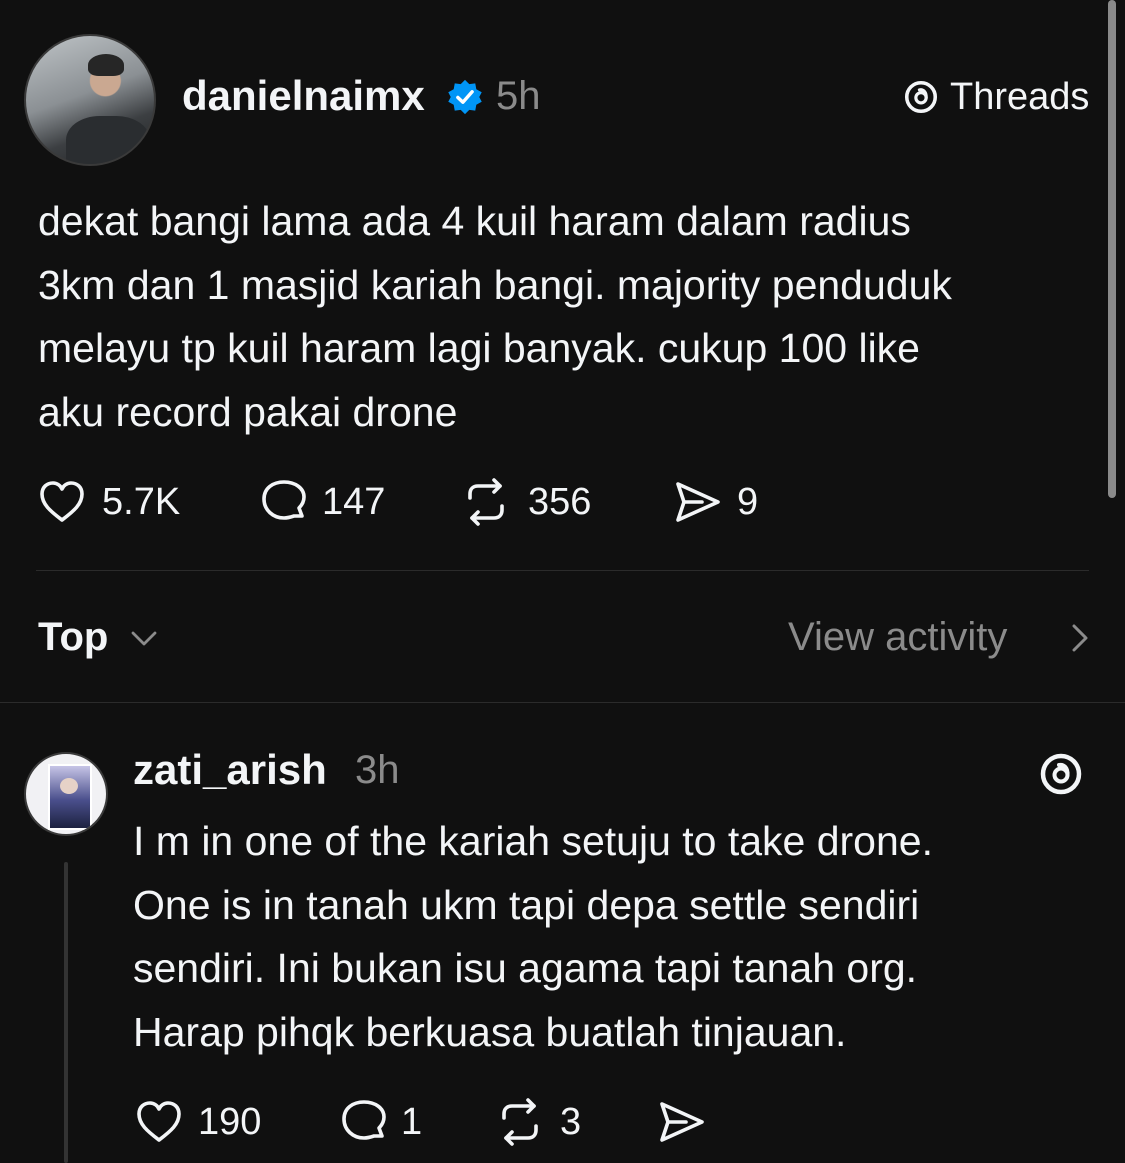  I want to click on section-divider, so click(562, 702).